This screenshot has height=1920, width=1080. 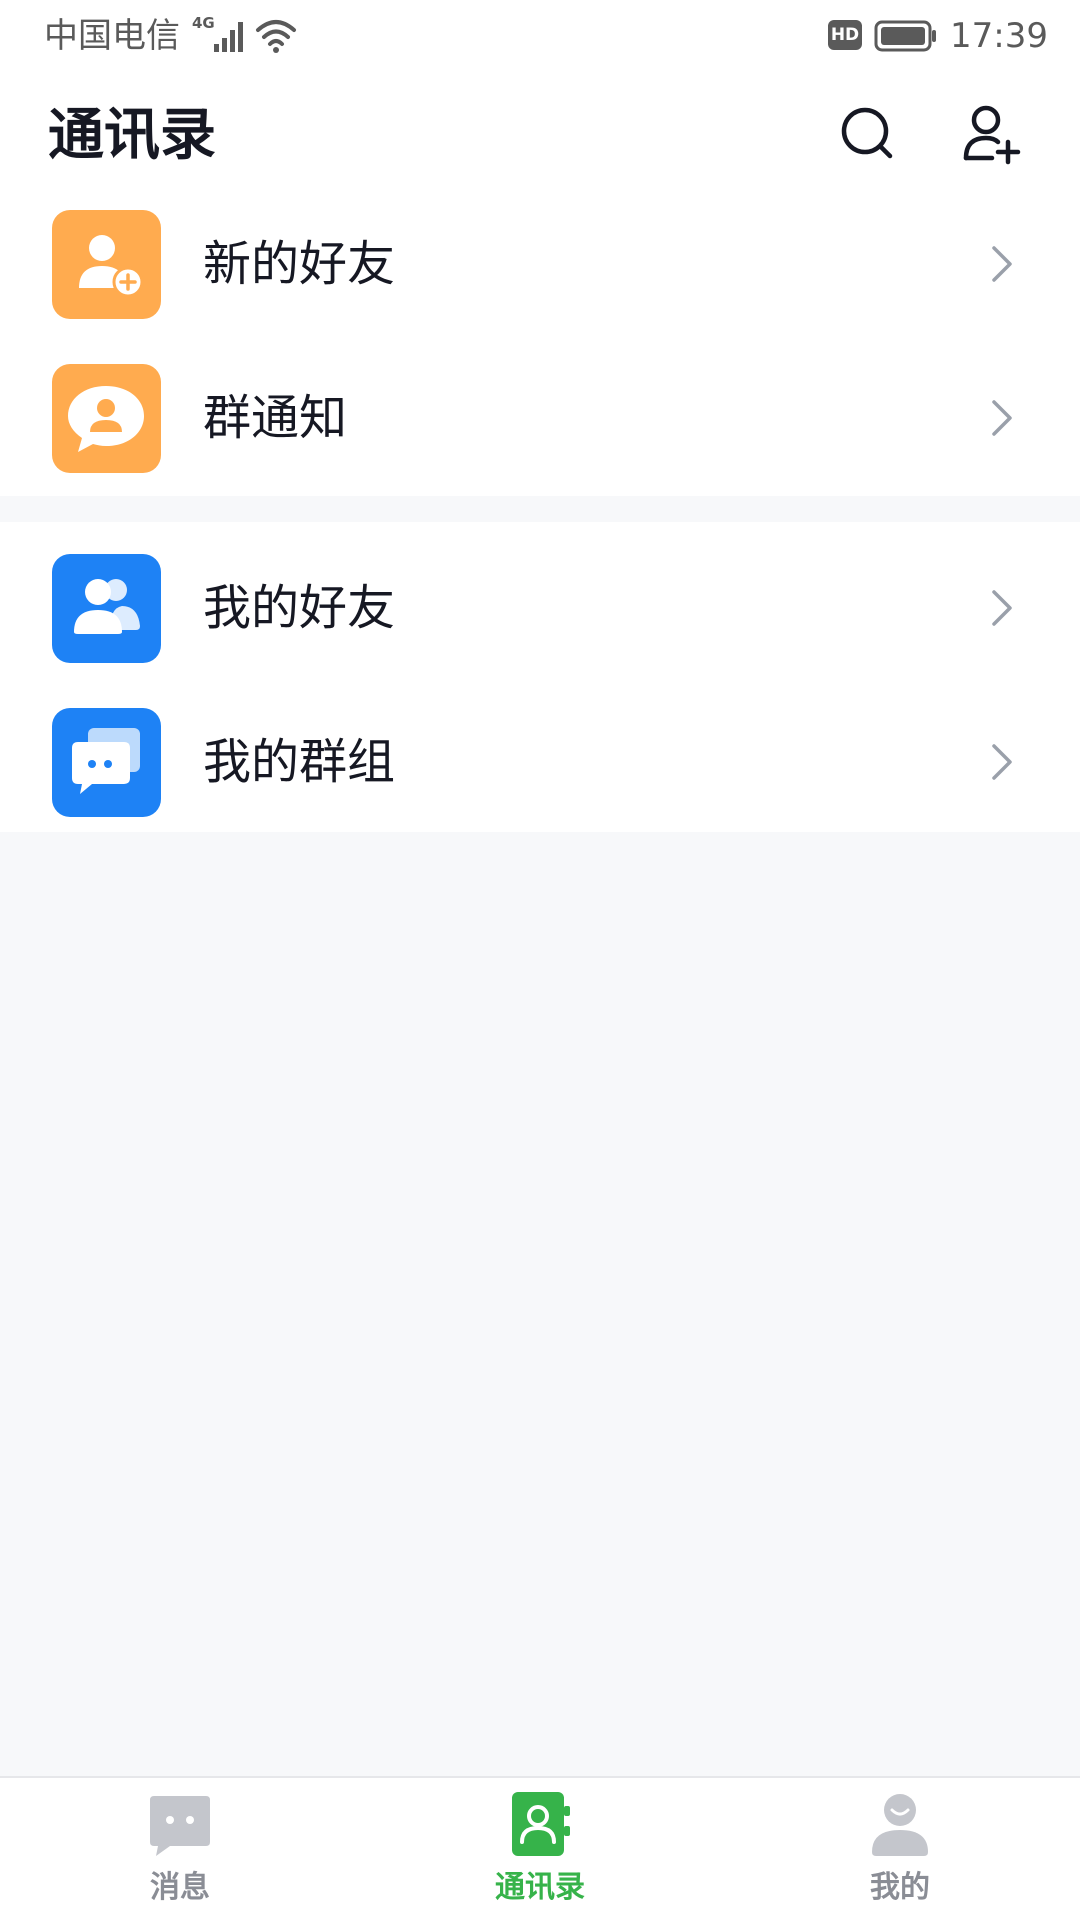 What do you see at coordinates (275, 418) in the screenshot?
I see `item-label: 群通知` at bounding box center [275, 418].